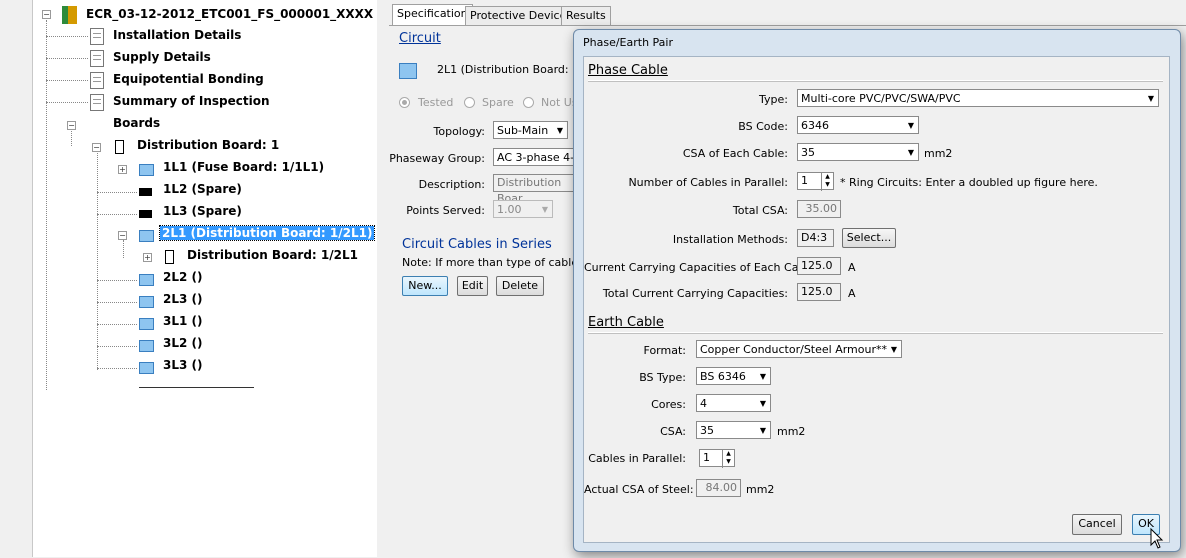  I want to click on spare-icon, so click(145, 214).